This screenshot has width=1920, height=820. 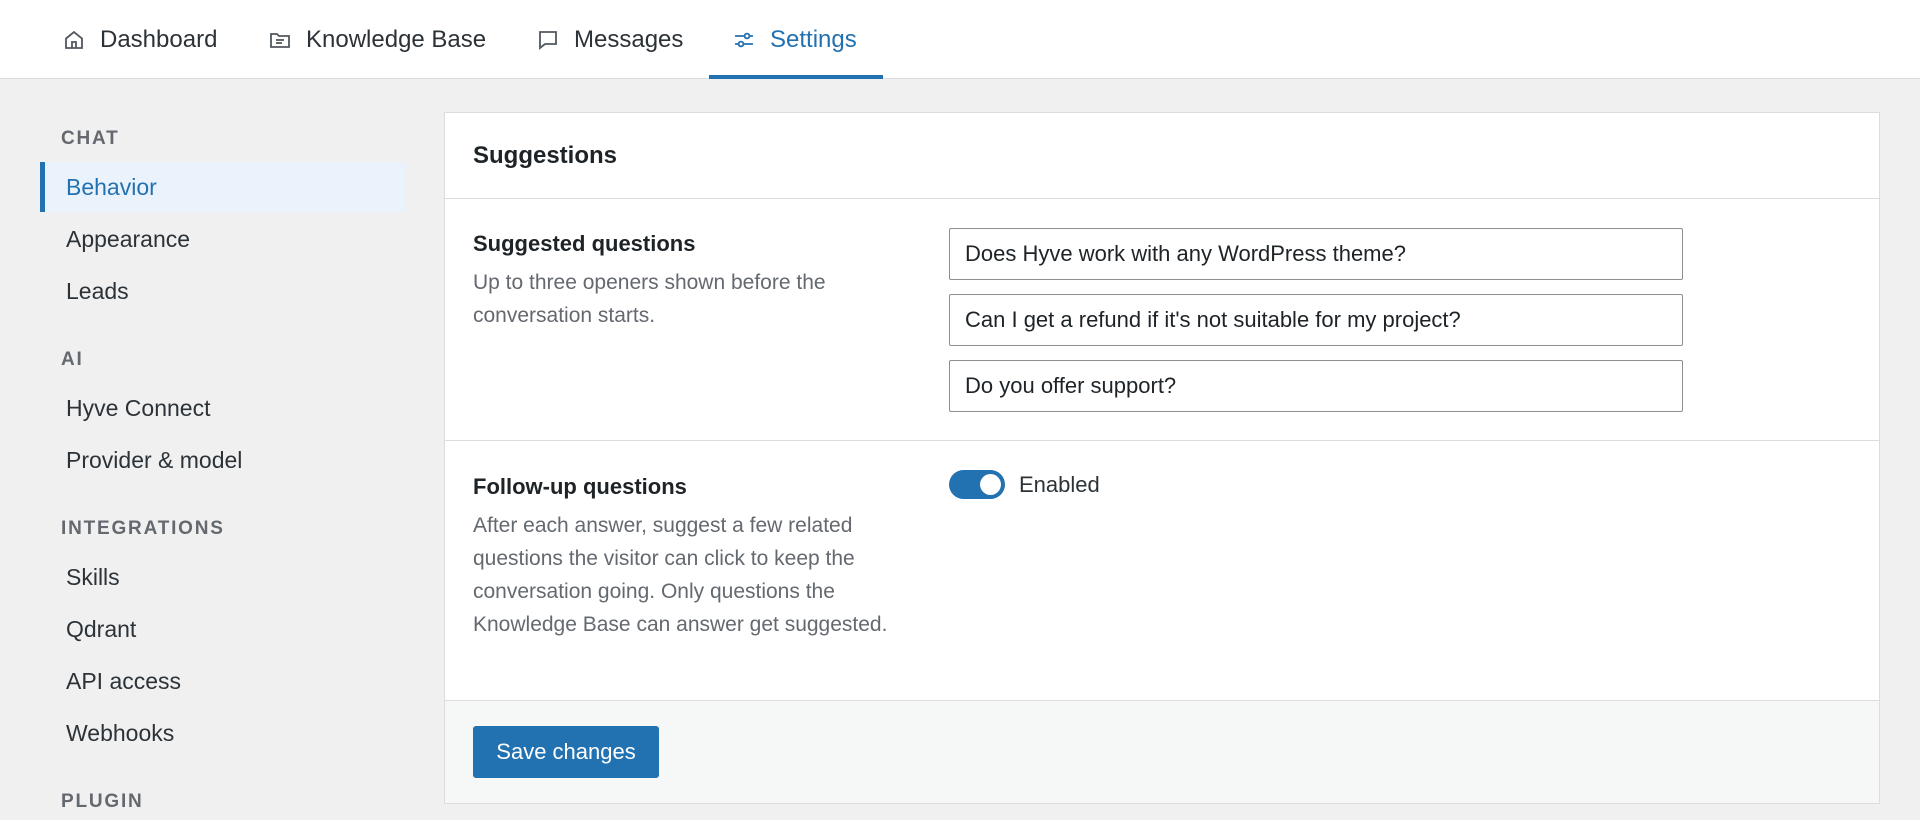 I want to click on tab-label: Dashboard, so click(x=159, y=39).